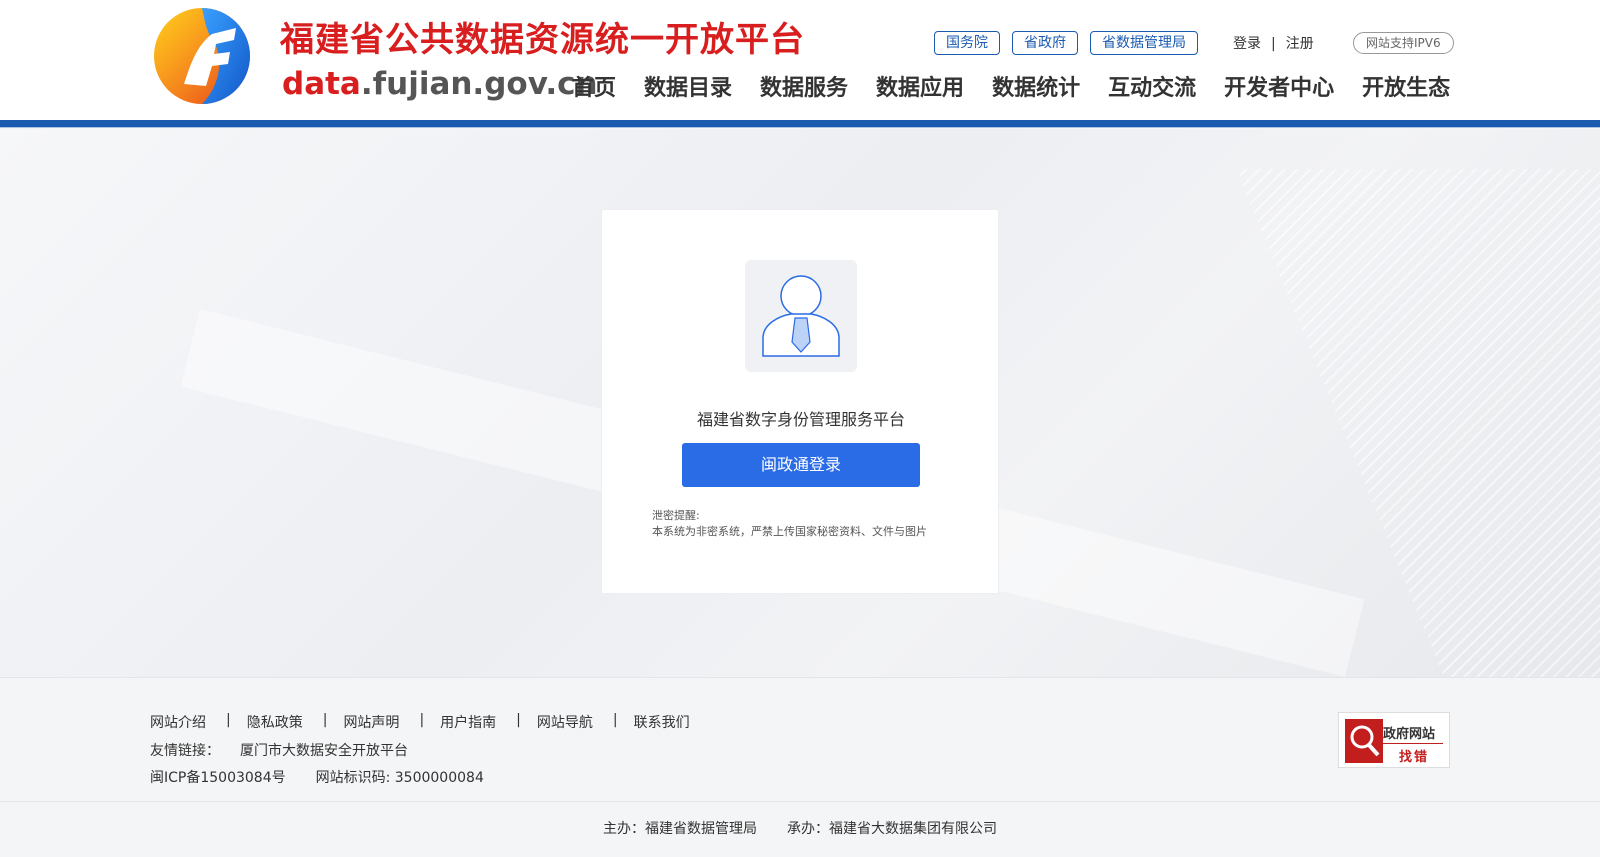 The width and height of the screenshot is (1600, 857). Describe the element at coordinates (218, 778) in the screenshot. I see `icp-link: 闽ICP备15003084号` at that location.